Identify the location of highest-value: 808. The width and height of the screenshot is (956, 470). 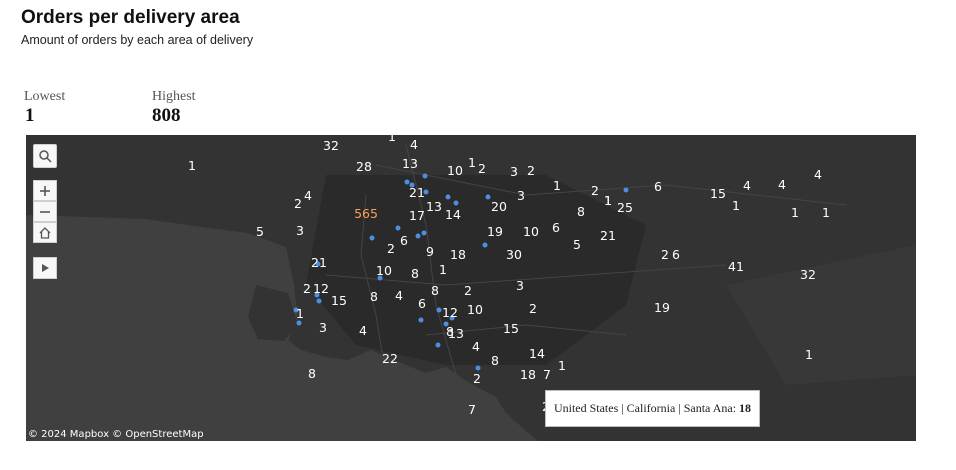
(166, 115).